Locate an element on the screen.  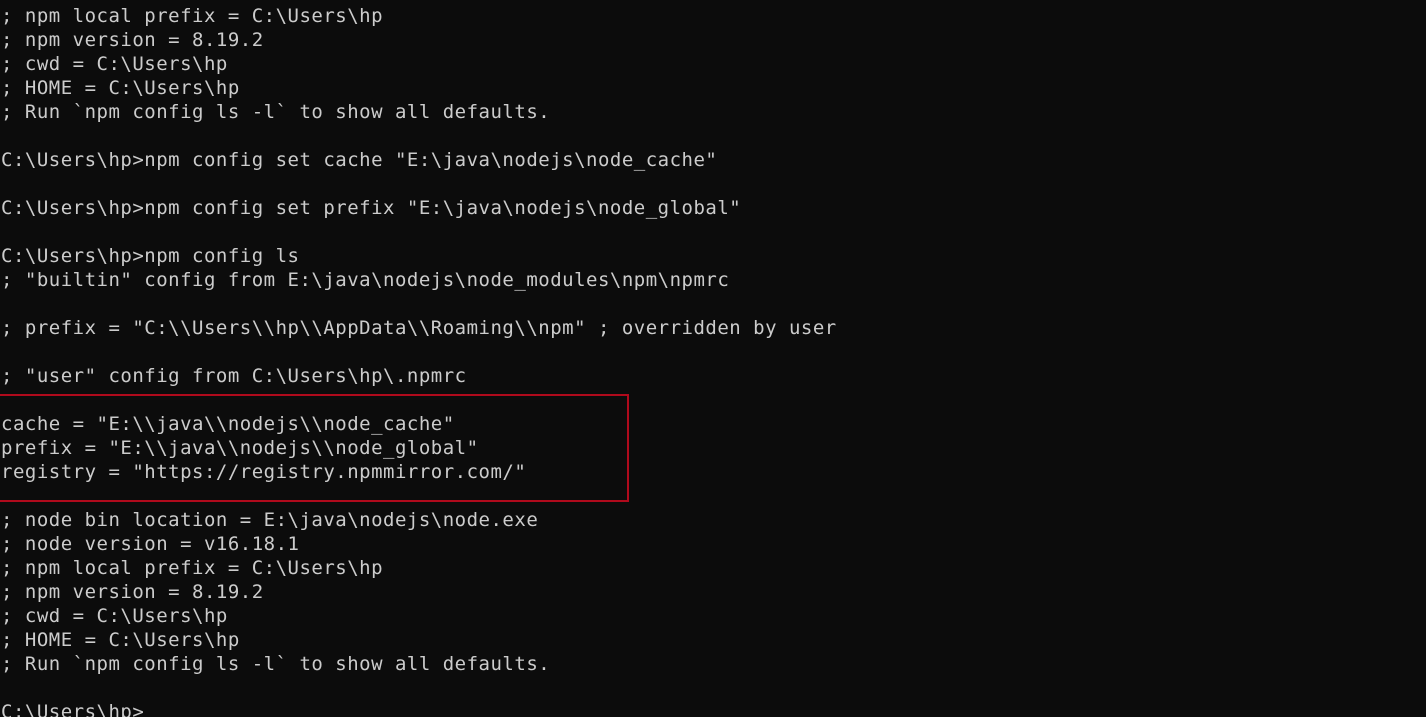
console-line: ; node version = v16.18.1 is located at coordinates (150, 544).